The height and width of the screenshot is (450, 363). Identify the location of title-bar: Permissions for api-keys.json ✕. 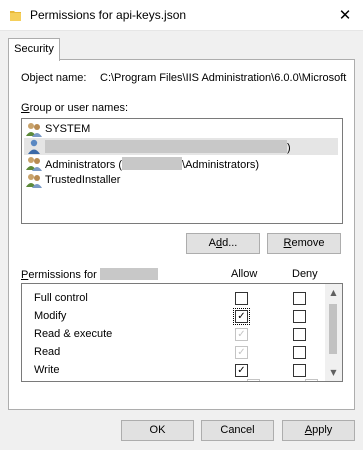
(181, 15).